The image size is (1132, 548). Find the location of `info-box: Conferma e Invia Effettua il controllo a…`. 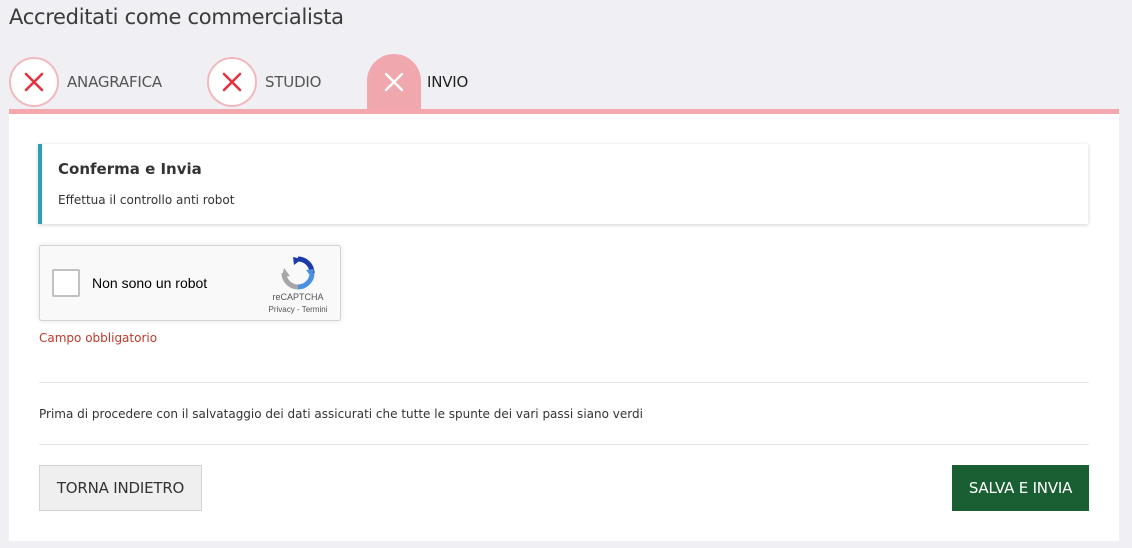

info-box: Conferma e Invia Effettua il controllo a… is located at coordinates (563, 184).